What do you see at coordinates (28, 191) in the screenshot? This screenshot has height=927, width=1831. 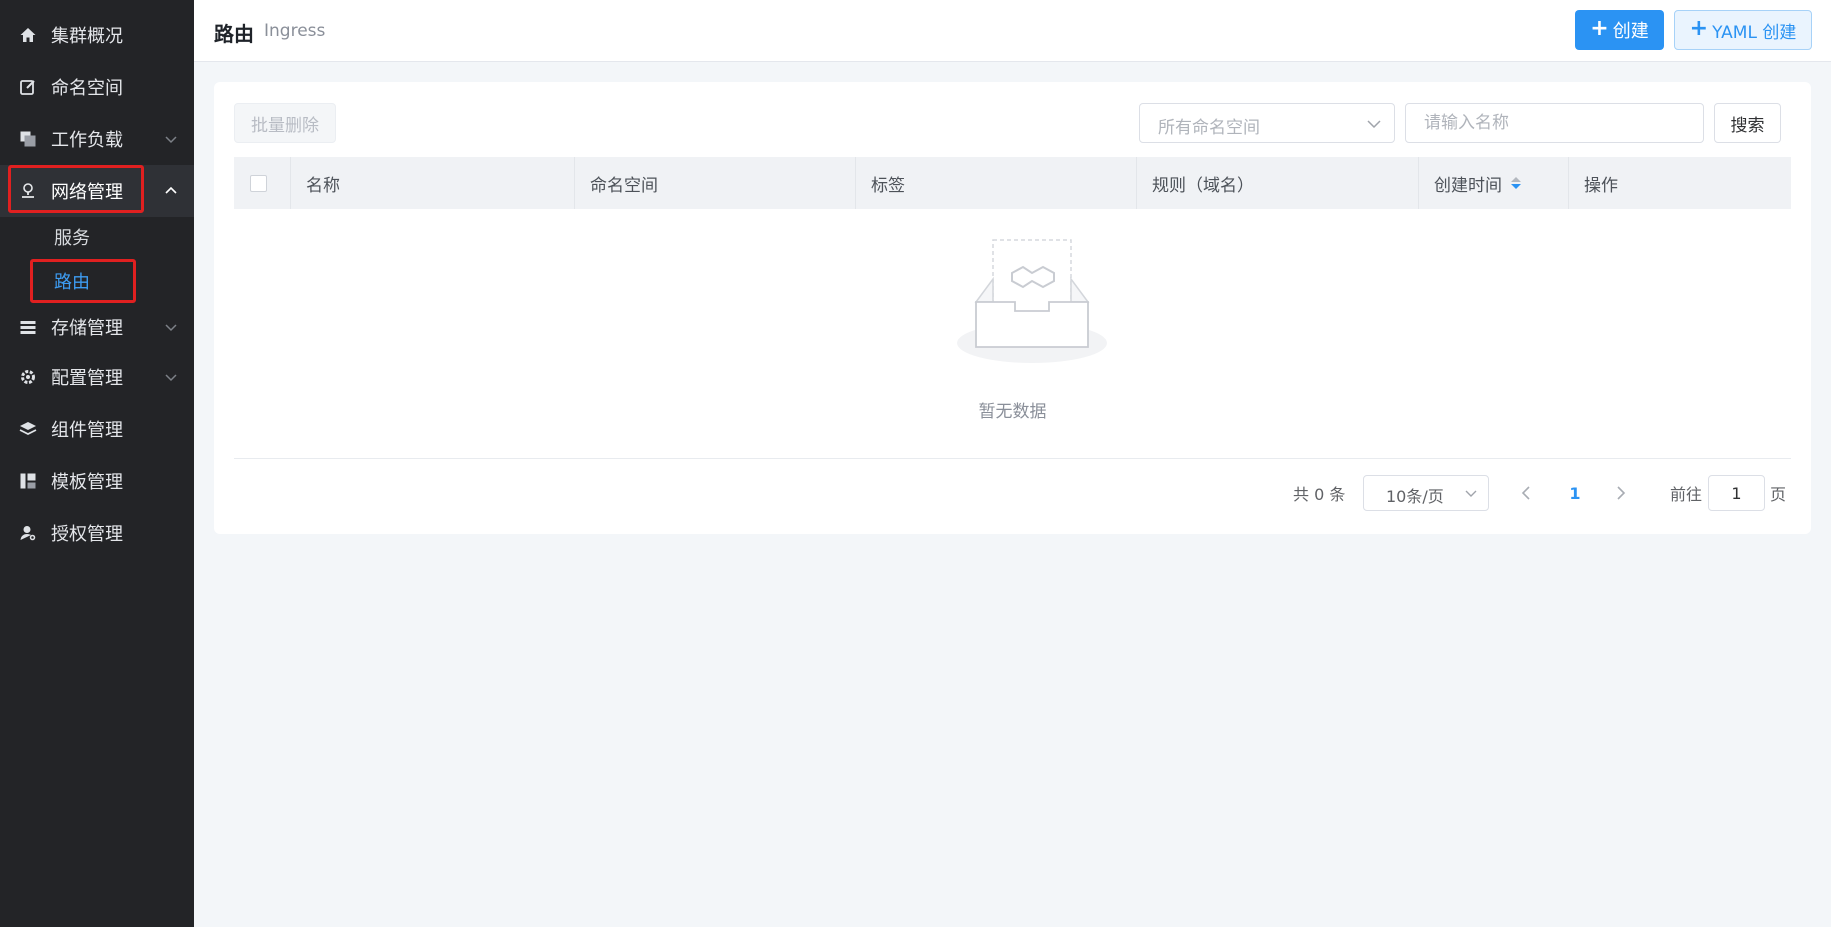 I see `network-icon` at bounding box center [28, 191].